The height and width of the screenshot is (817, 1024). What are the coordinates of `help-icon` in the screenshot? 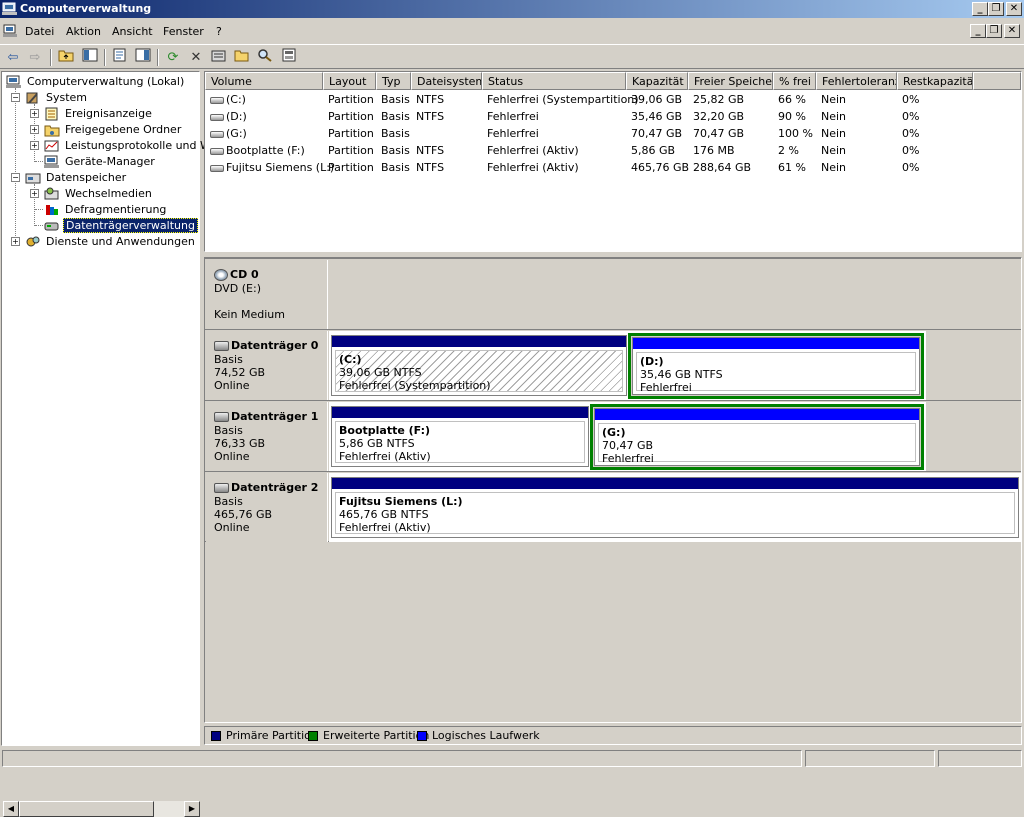 It's located at (289, 57).